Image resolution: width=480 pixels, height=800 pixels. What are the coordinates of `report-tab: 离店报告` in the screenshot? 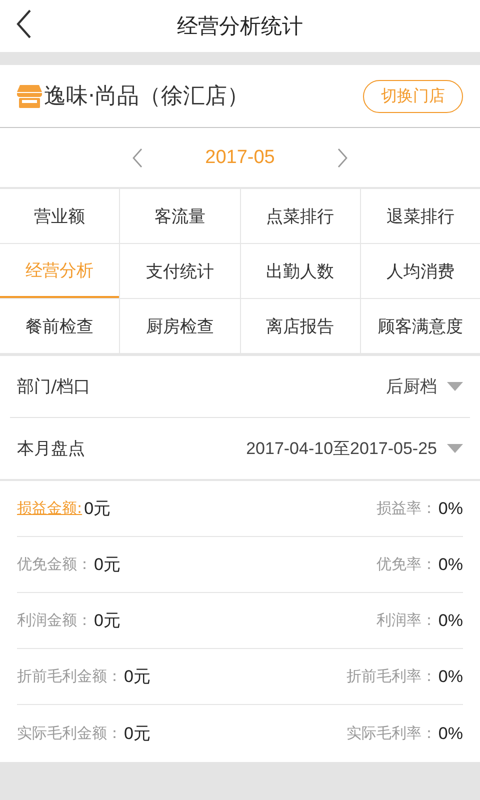 It's located at (300, 326).